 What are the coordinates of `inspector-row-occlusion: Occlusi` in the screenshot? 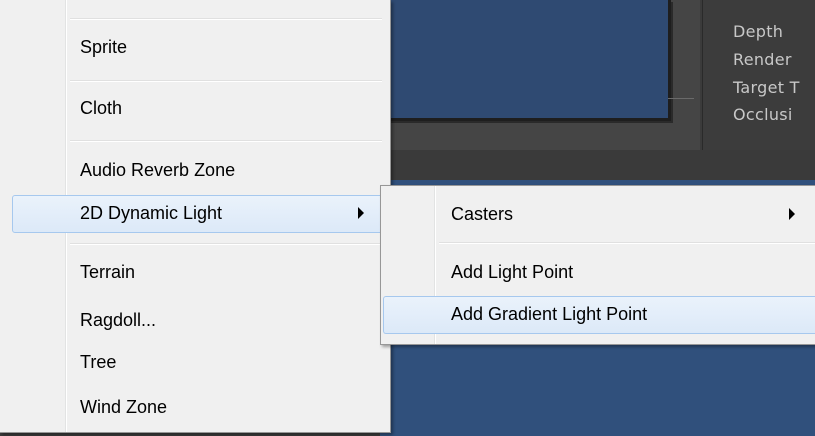 It's located at (763, 114).